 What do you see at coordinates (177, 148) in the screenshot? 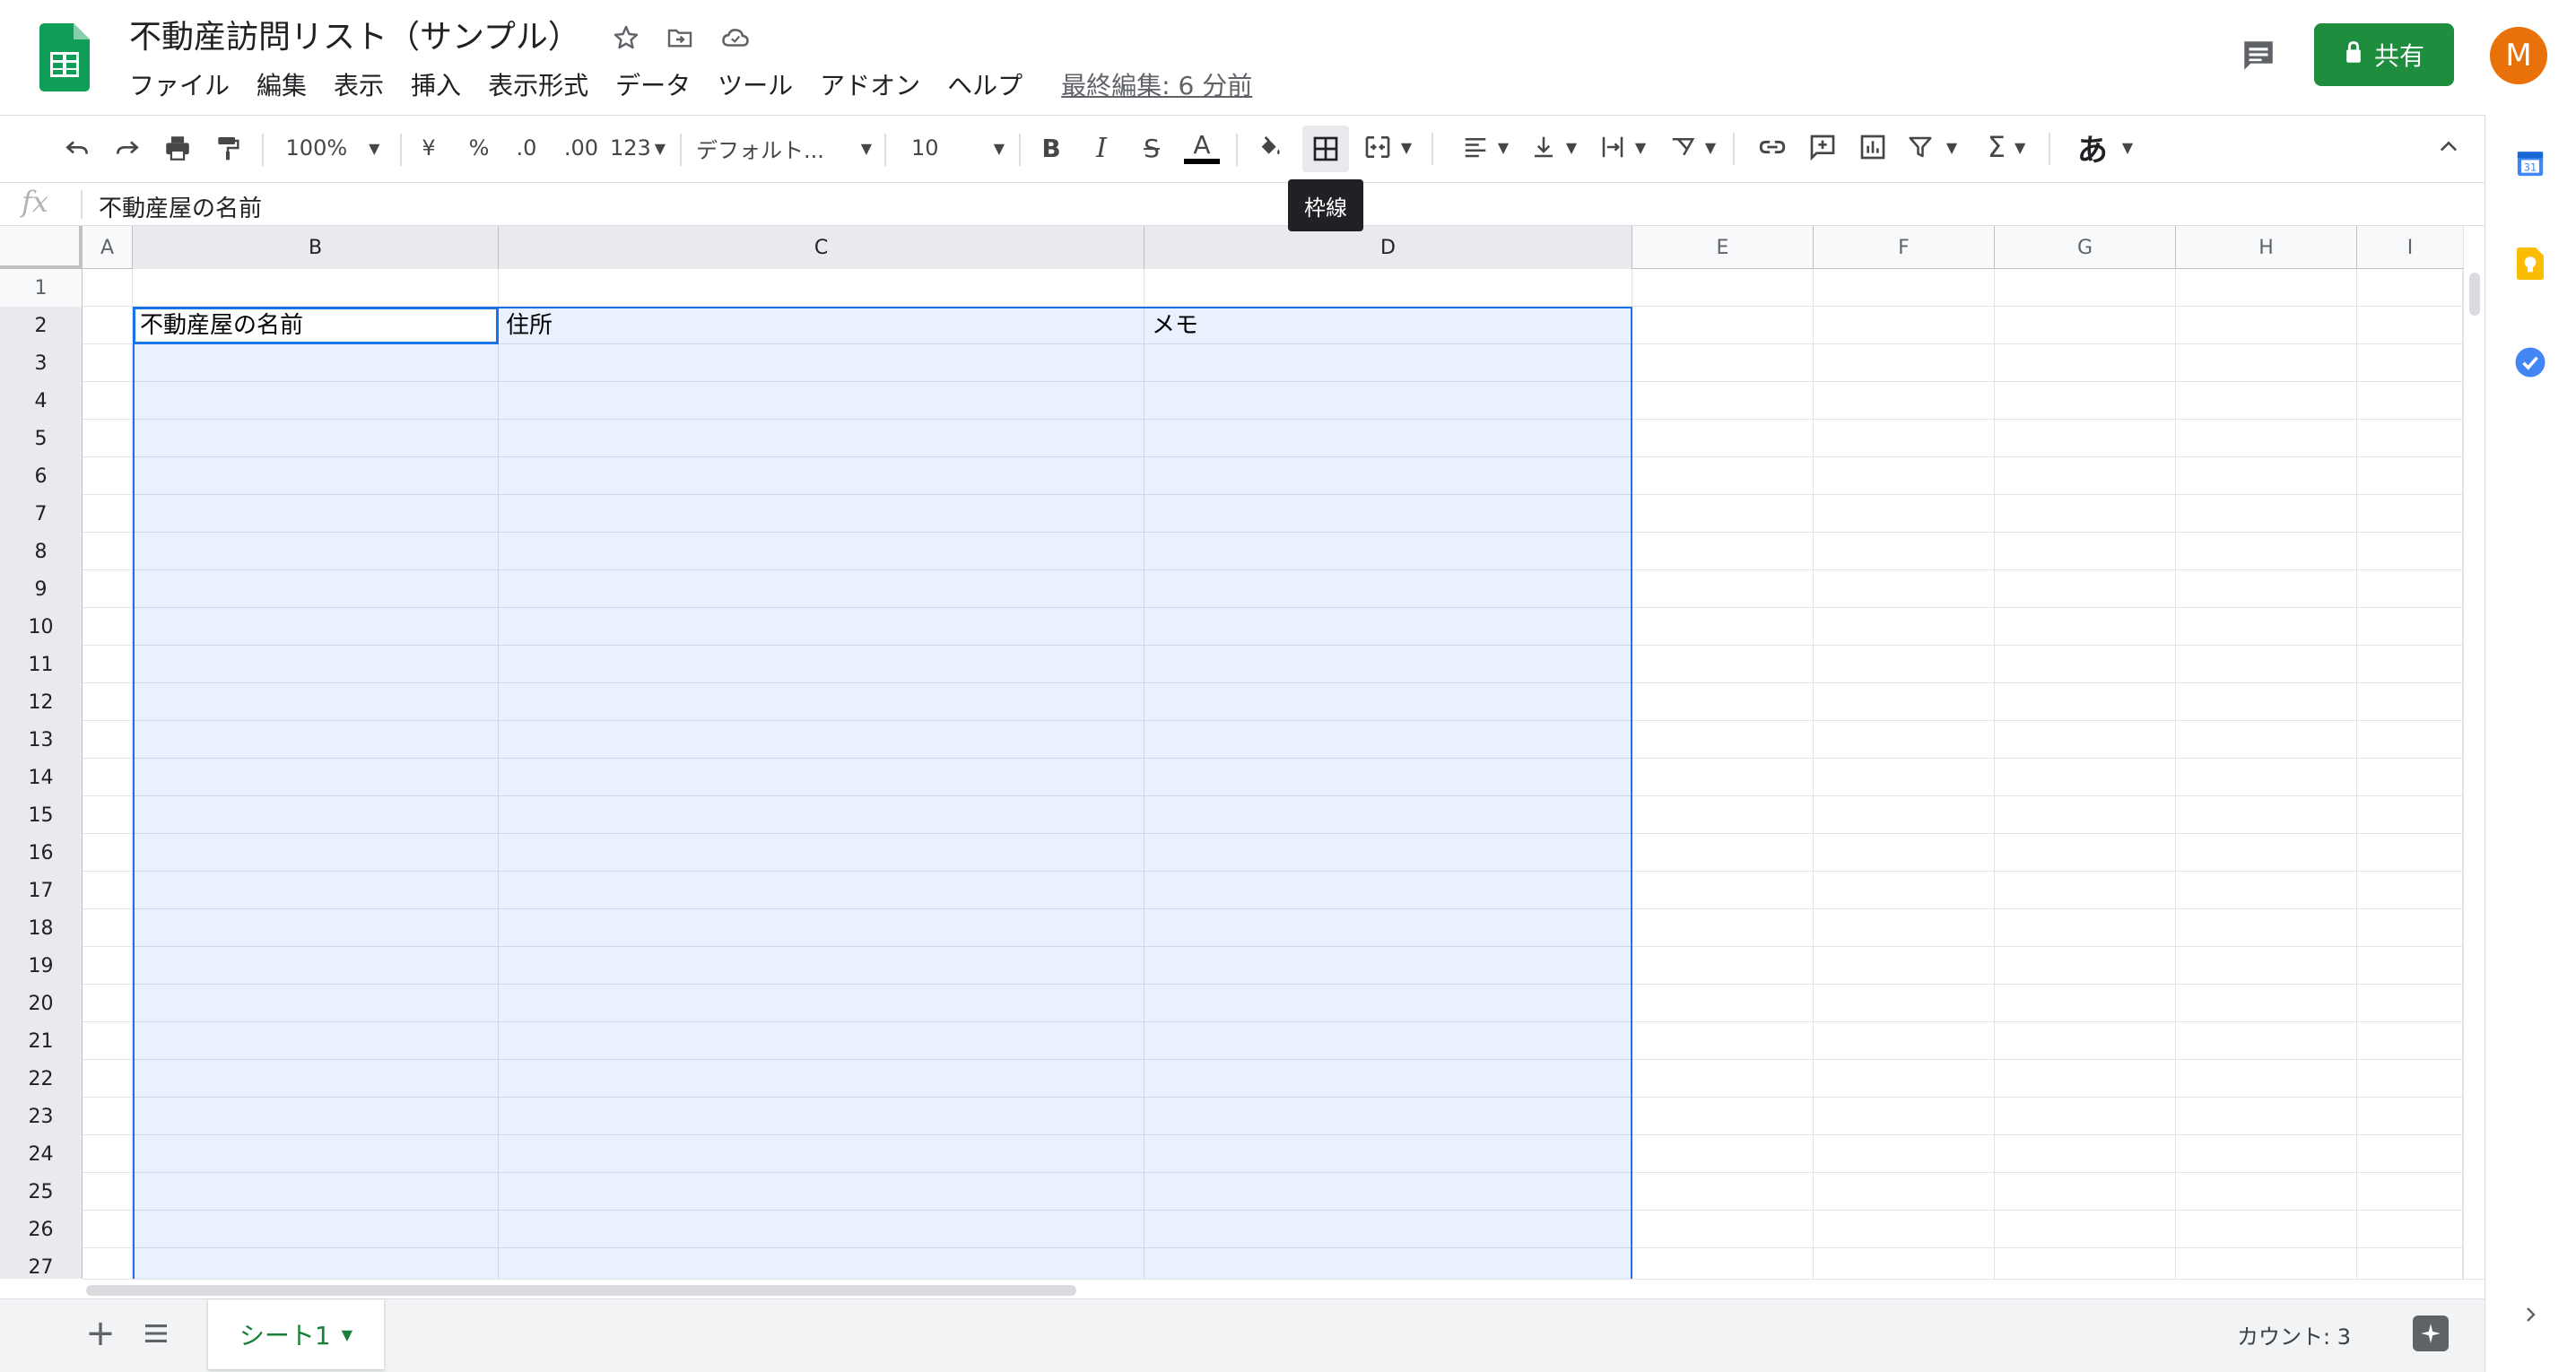
I see `print-icon` at bounding box center [177, 148].